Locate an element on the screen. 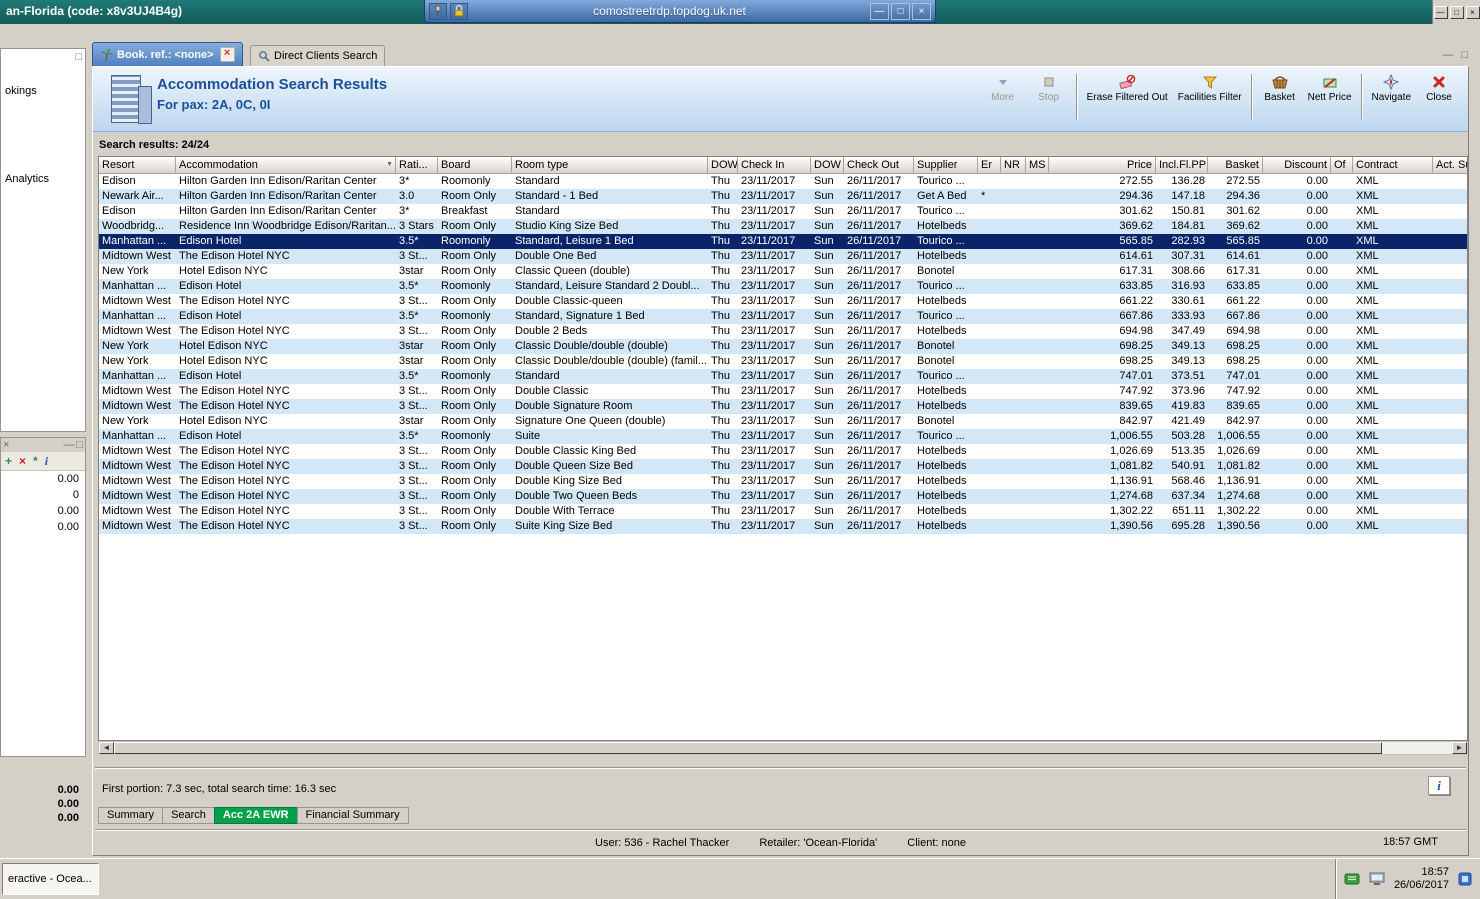  mini-panel-close-icon: × is located at coordinates (6, 445).